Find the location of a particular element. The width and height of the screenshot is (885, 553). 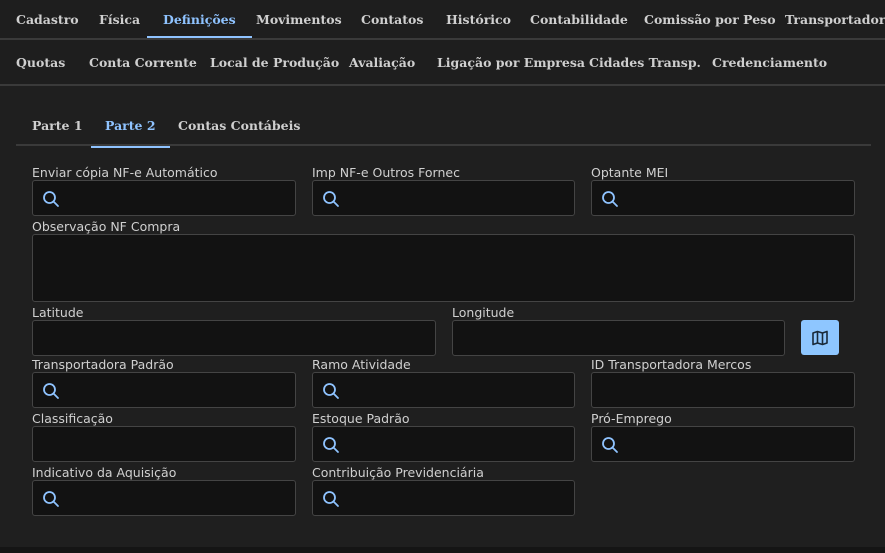

indicativo-label: Indicativo da Aquisição is located at coordinates (104, 472).